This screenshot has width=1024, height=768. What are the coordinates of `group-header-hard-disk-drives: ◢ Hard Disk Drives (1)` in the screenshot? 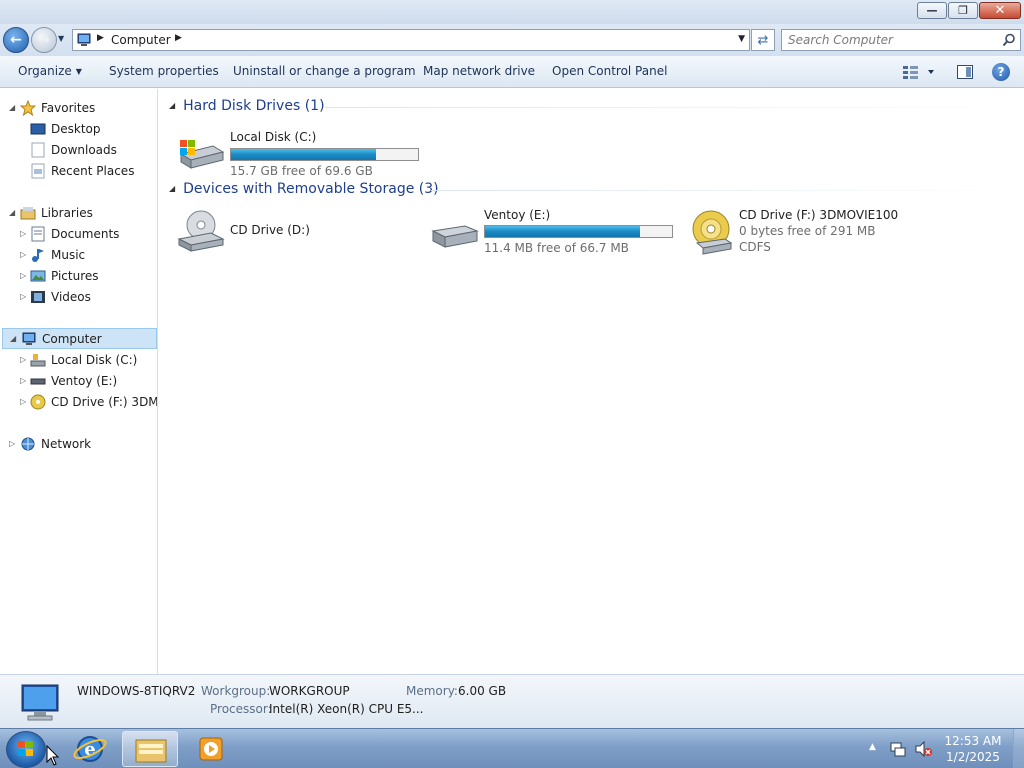 It's located at (247, 106).